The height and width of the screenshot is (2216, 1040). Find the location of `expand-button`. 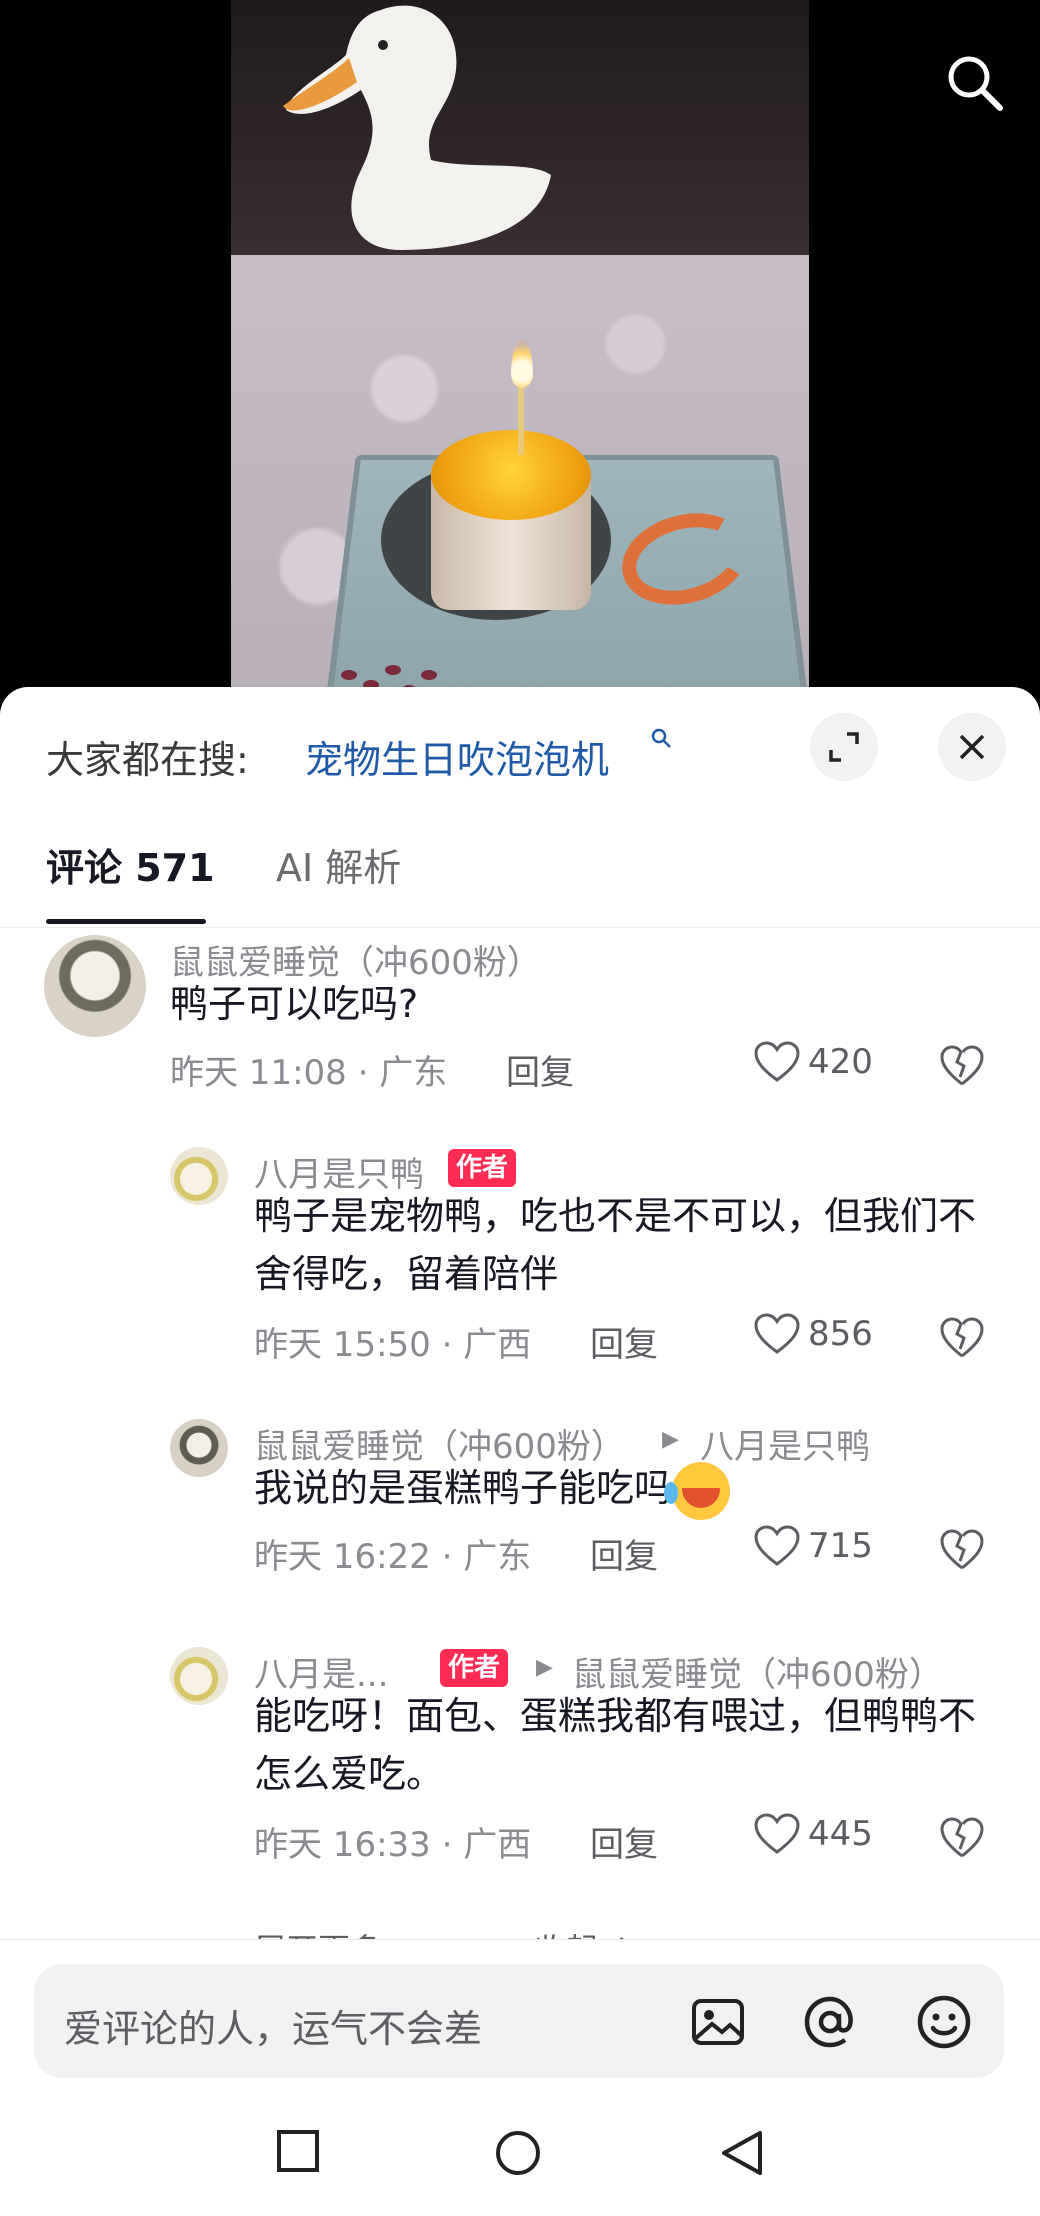

expand-button is located at coordinates (844, 747).